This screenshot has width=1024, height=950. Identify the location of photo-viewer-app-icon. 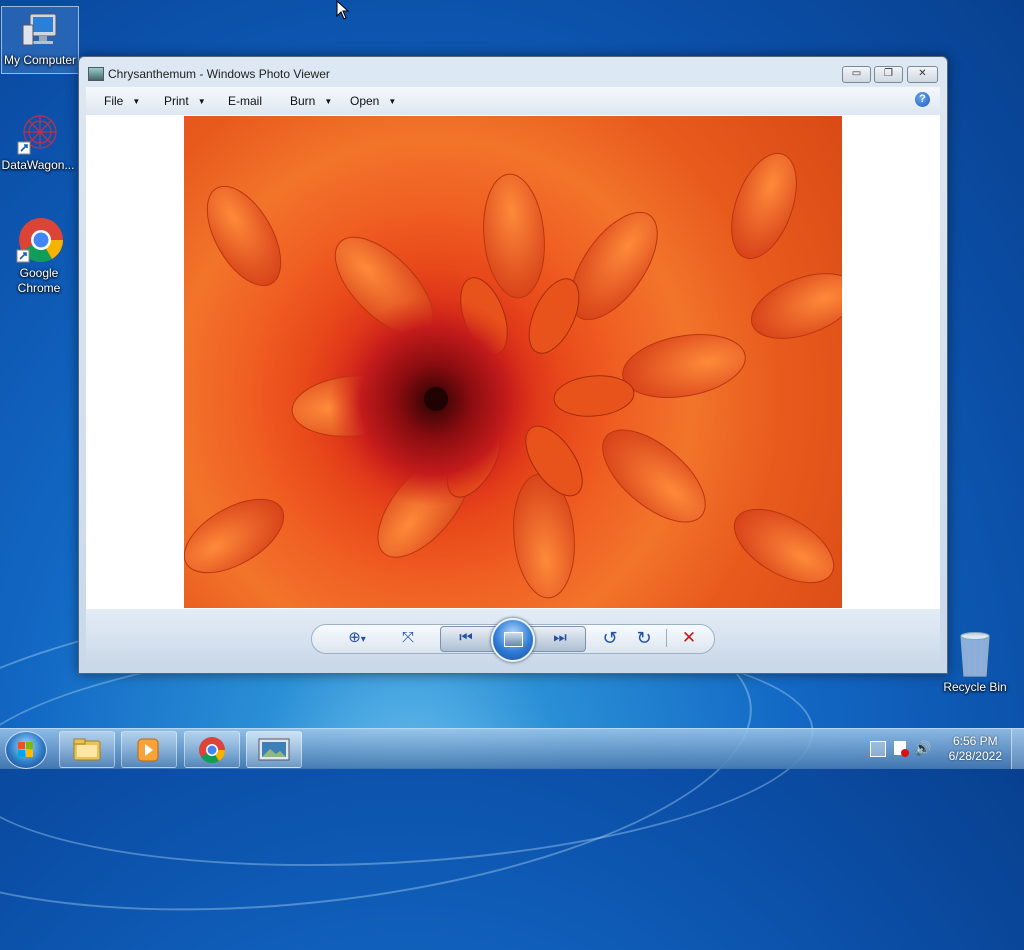
(96, 74).